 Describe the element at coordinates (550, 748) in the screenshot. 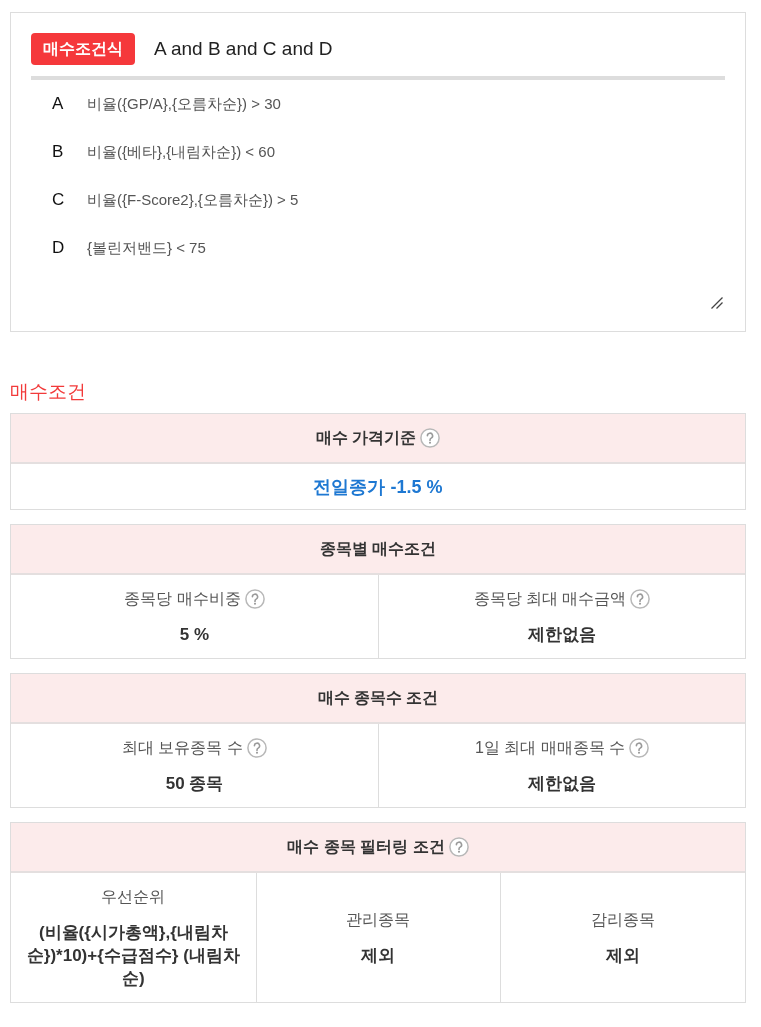

I see `cell-label: 1일 최대 매매종목 수` at that location.